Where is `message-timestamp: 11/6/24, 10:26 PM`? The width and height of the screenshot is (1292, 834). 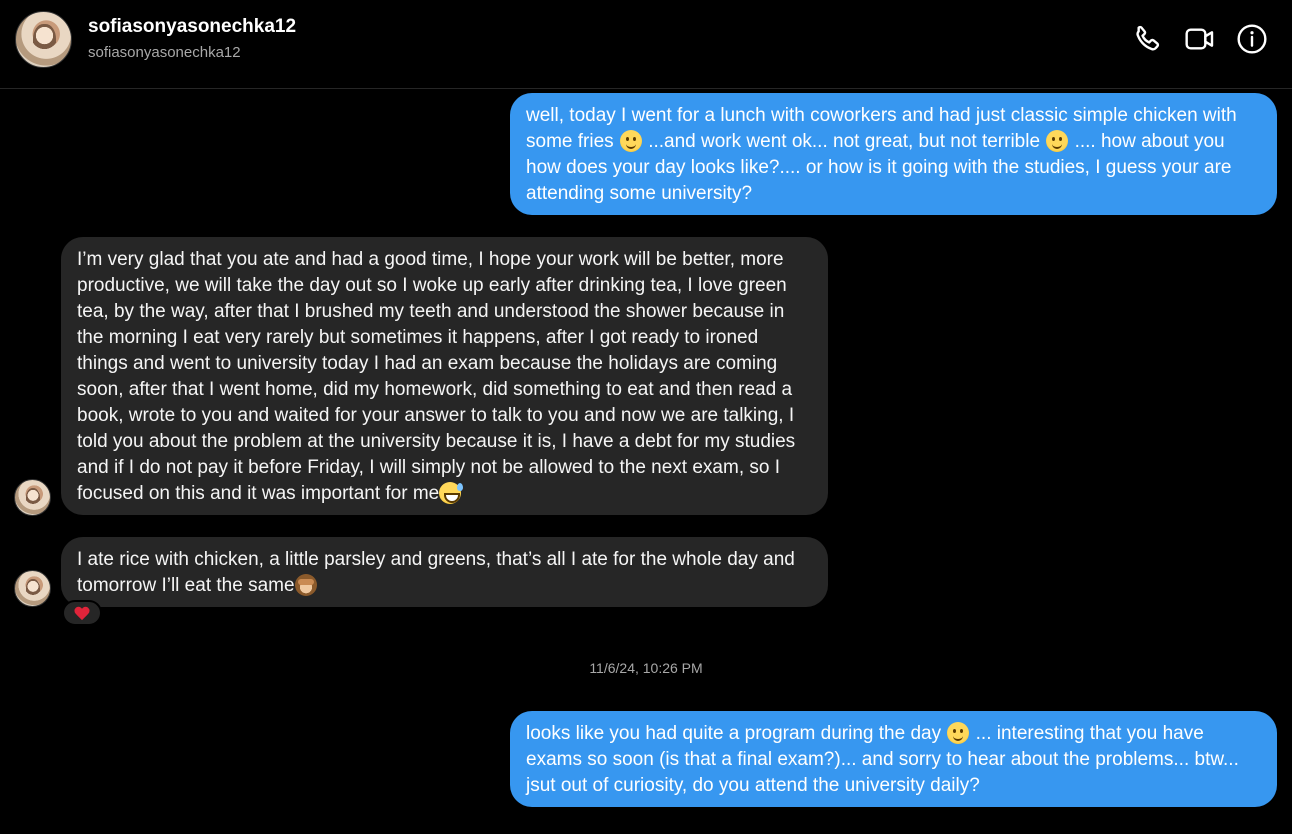 message-timestamp: 11/6/24, 10:26 PM is located at coordinates (646, 668).